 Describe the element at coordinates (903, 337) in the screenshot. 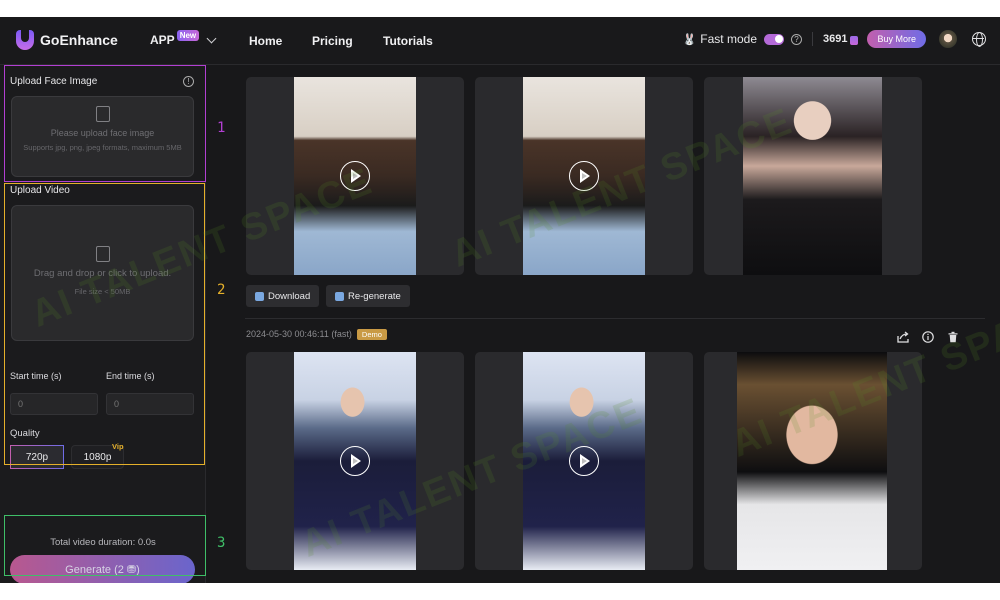

I see `share-icon` at that location.